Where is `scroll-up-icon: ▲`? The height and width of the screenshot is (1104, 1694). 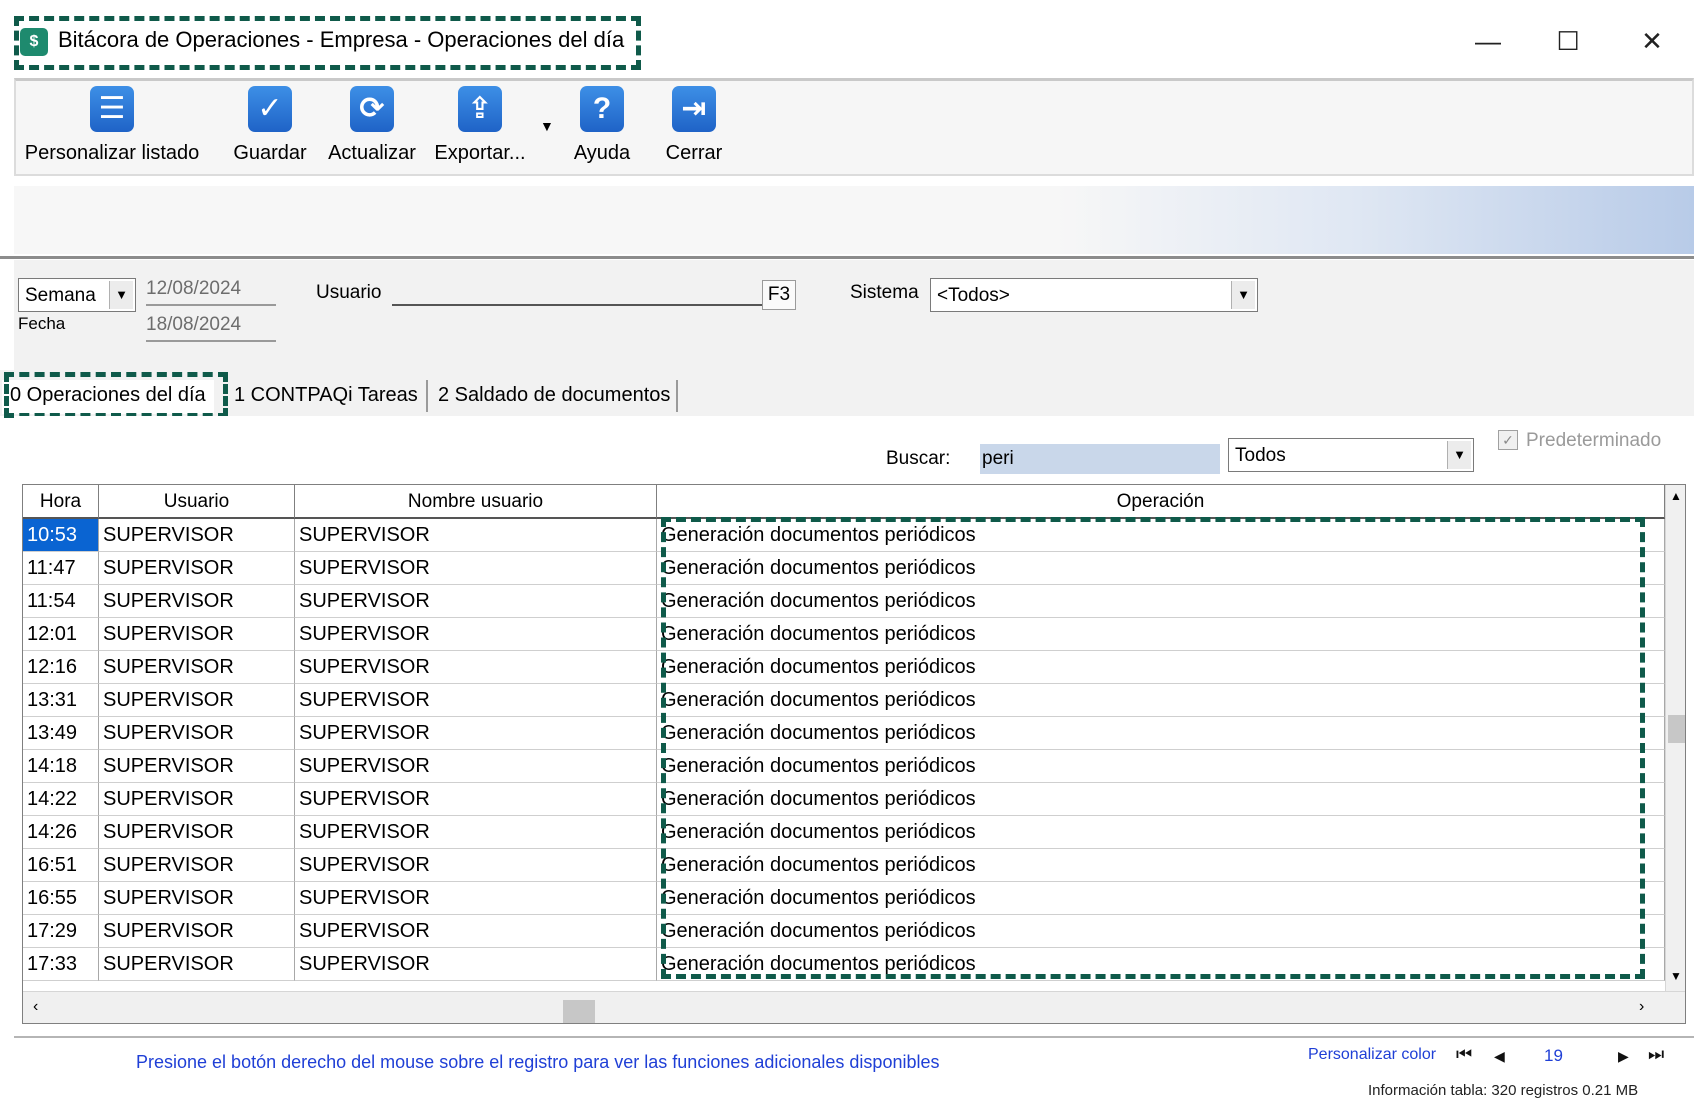 scroll-up-icon: ▲ is located at coordinates (1676, 496).